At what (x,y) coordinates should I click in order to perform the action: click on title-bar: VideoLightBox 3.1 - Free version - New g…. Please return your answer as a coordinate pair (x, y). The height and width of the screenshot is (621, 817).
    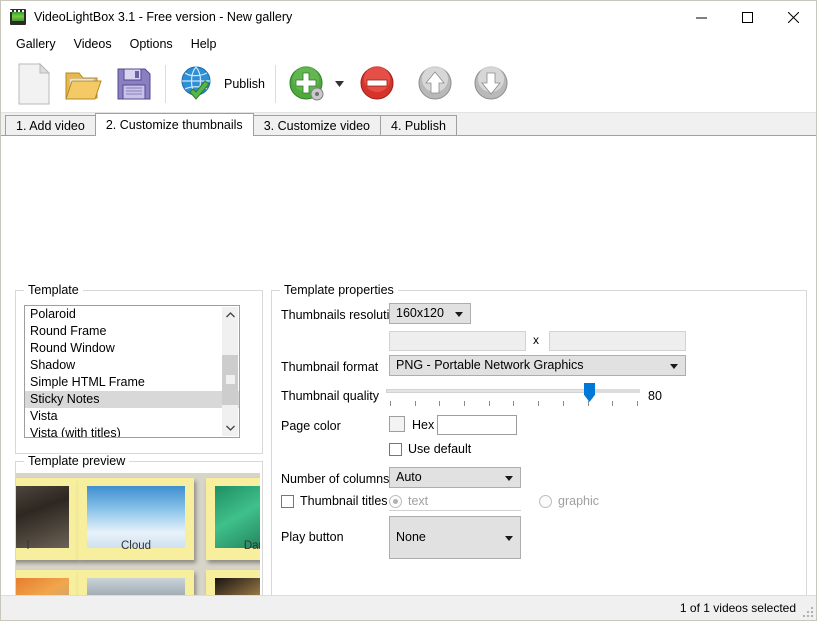
    Looking at the image, I should click on (408, 17).